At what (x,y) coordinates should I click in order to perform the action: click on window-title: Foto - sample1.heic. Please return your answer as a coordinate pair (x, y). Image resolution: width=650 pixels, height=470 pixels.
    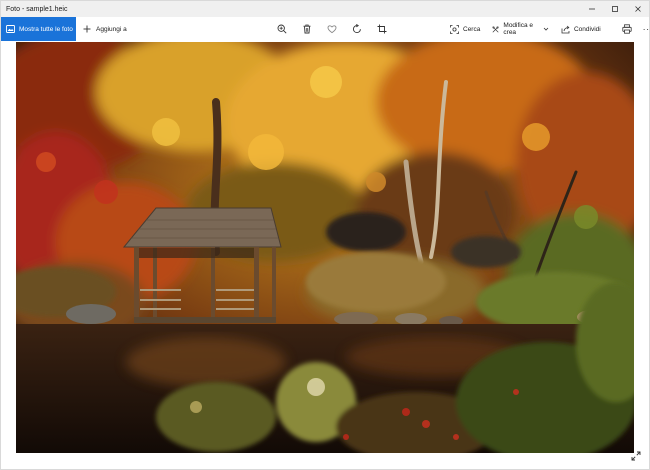
    Looking at the image, I should click on (37, 9).